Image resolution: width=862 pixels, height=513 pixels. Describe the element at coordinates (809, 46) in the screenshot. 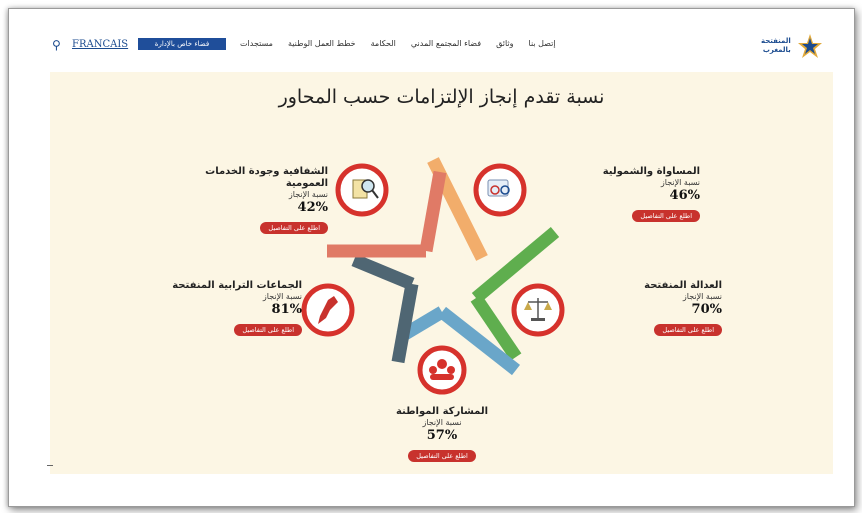

I see `logo-emblem-icon` at that location.